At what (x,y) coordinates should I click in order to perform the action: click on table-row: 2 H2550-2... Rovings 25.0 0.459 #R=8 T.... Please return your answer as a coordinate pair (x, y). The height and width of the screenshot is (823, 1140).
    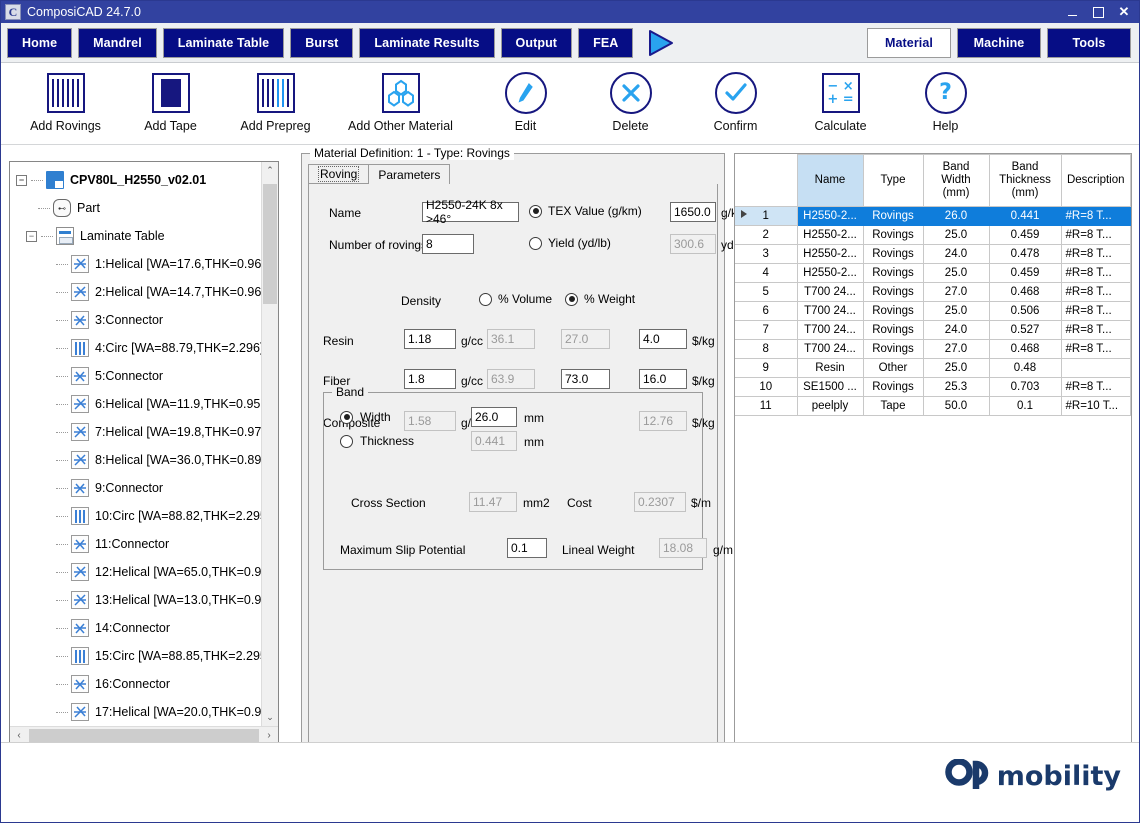
    Looking at the image, I should click on (933, 235).